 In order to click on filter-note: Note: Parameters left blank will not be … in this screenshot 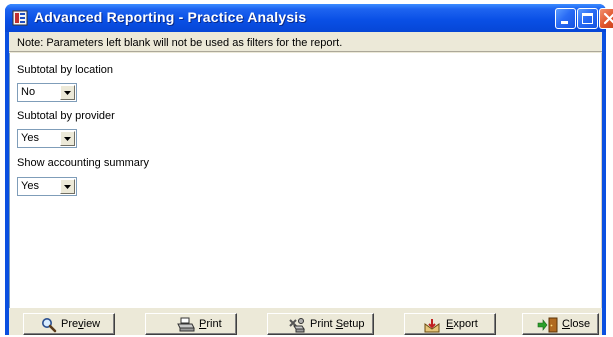, I will do `click(305, 42)`.